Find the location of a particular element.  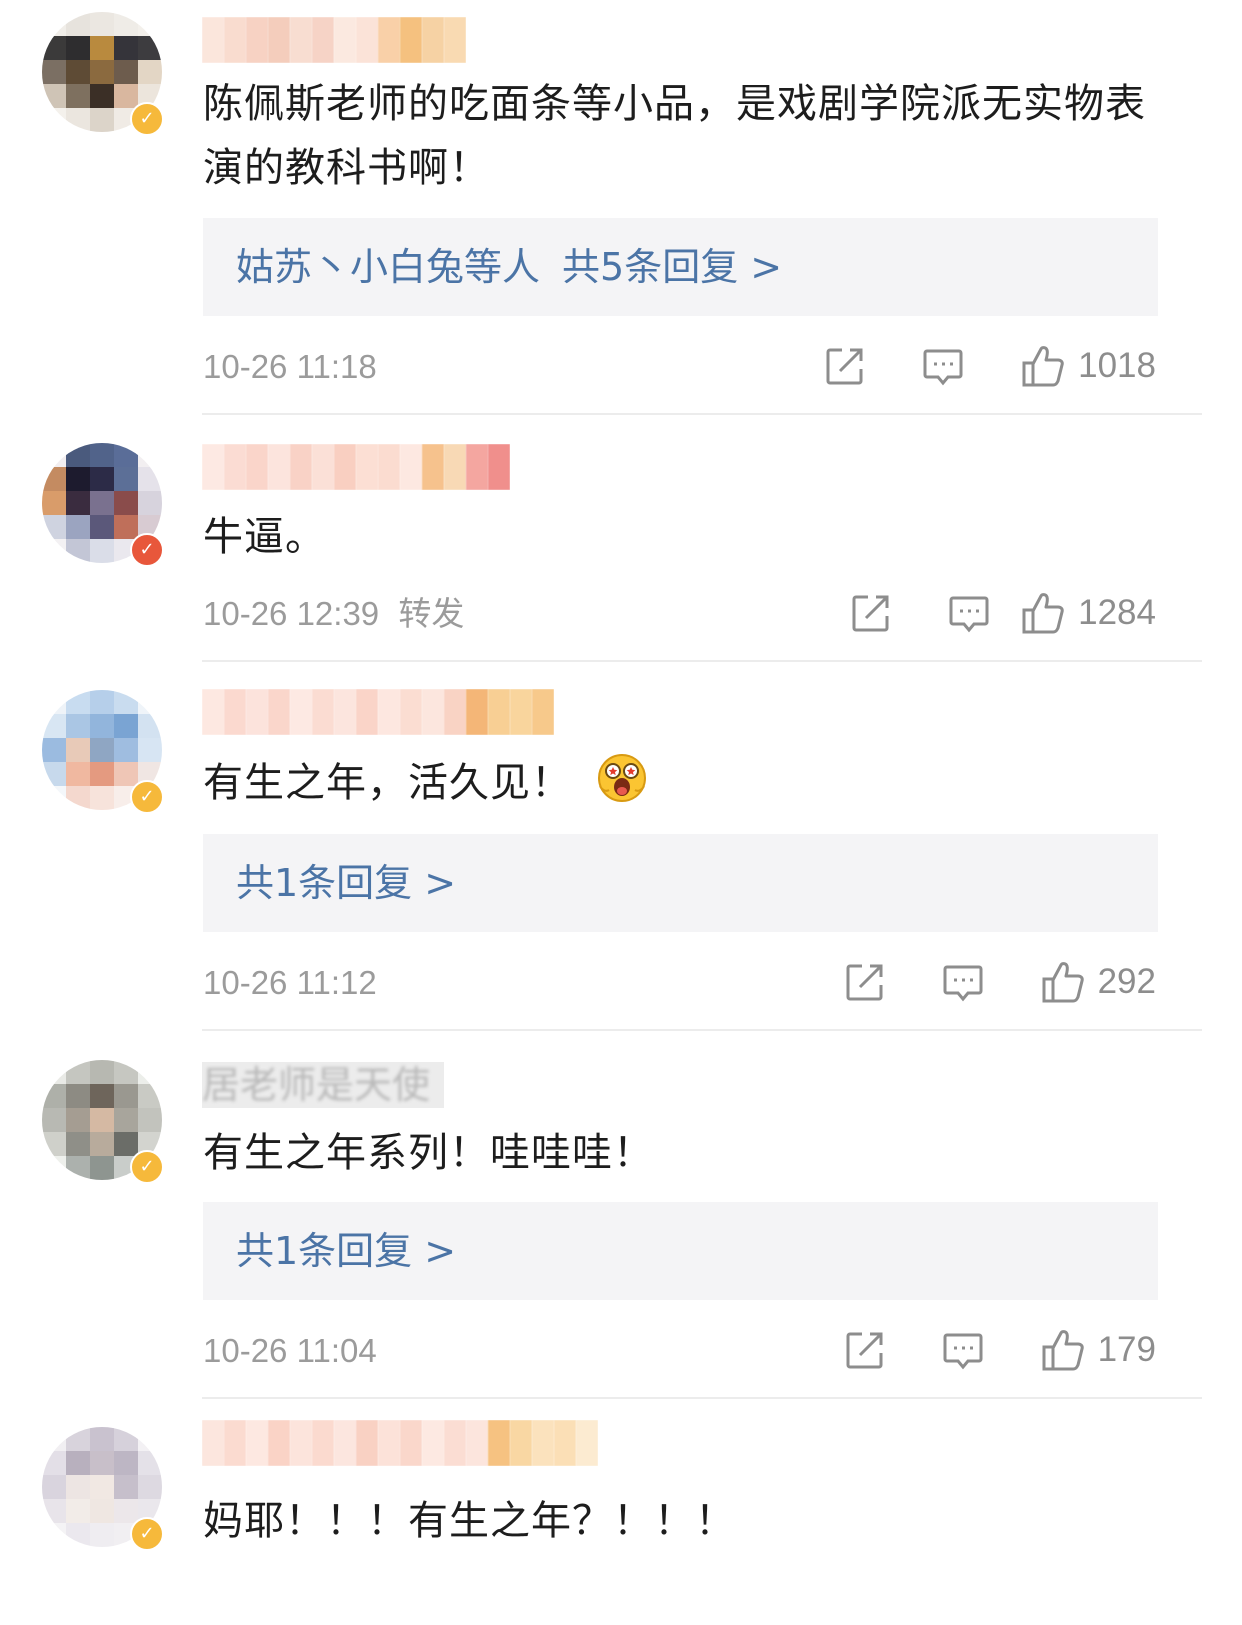

like-button: 1018 is located at coordinates (1088, 366).